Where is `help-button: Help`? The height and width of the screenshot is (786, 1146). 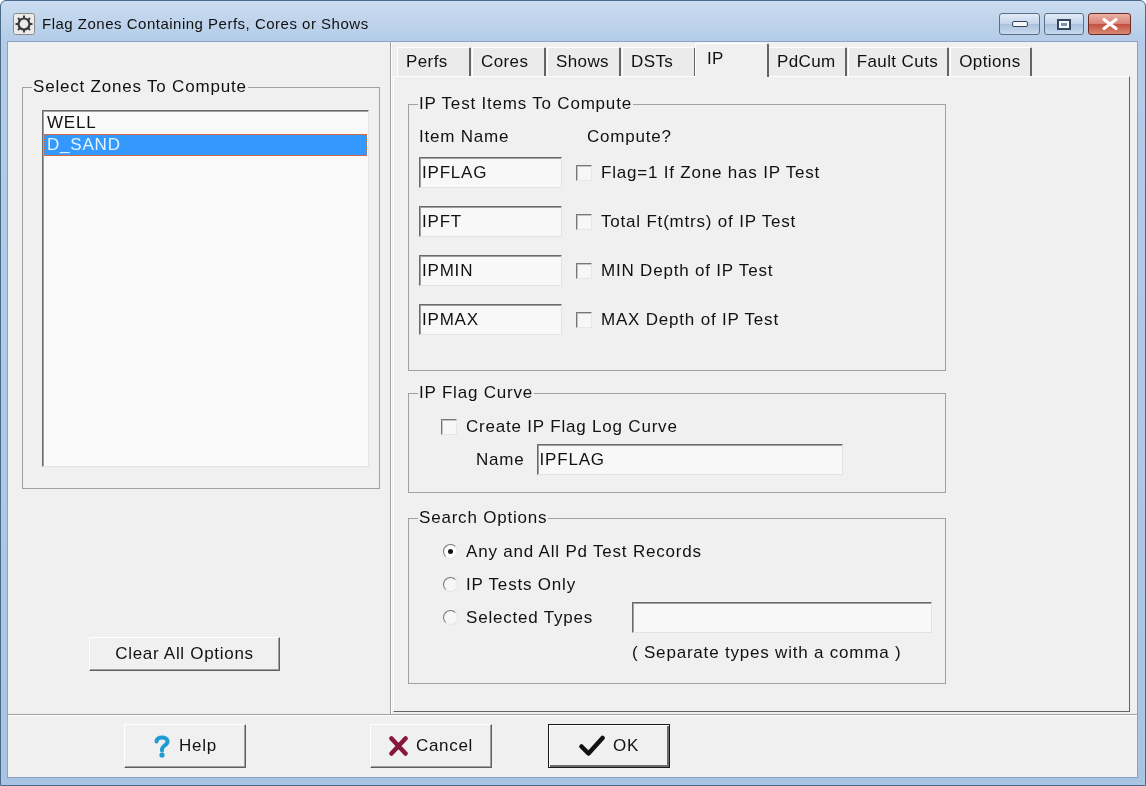 help-button: Help is located at coordinates (185, 746).